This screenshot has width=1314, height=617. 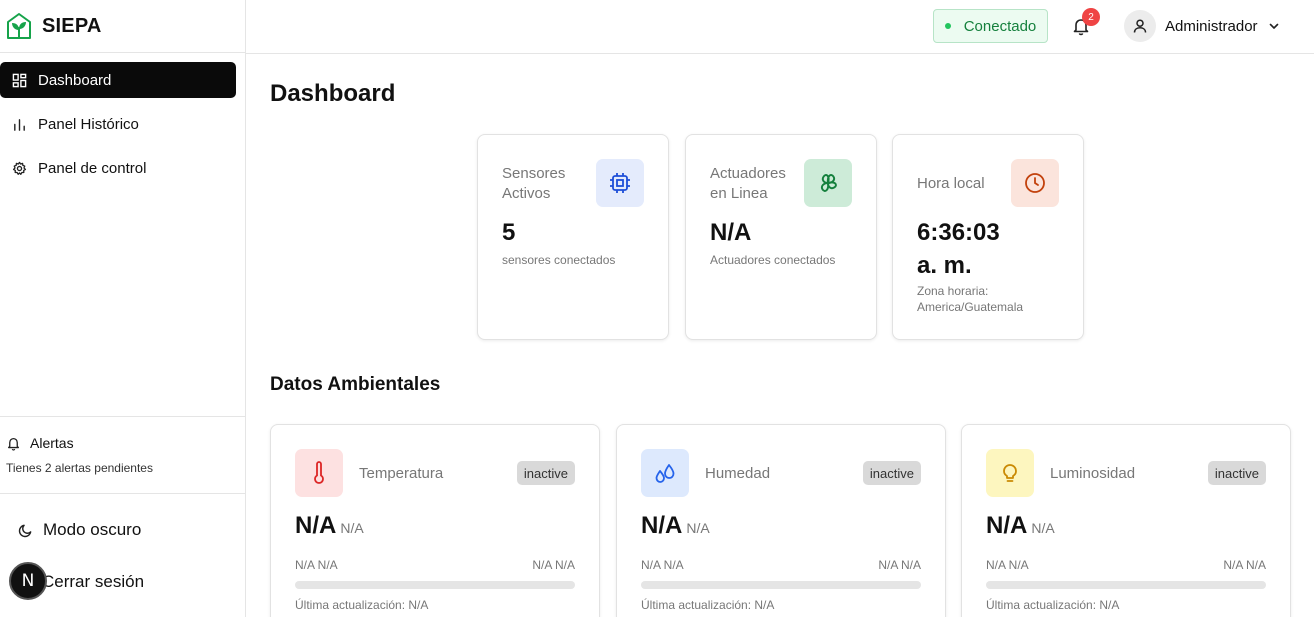 What do you see at coordinates (780, 27) in the screenshot?
I see `top-header: Conectado 2 Administrador` at bounding box center [780, 27].